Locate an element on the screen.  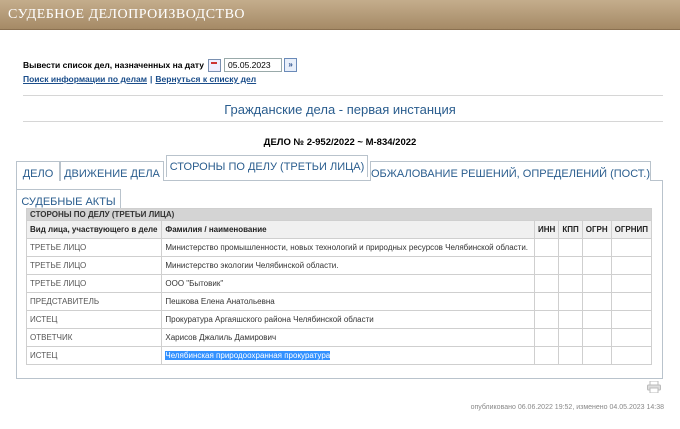
party-name: Харисов Джалиль Дамирович is located at coordinates (348, 337).